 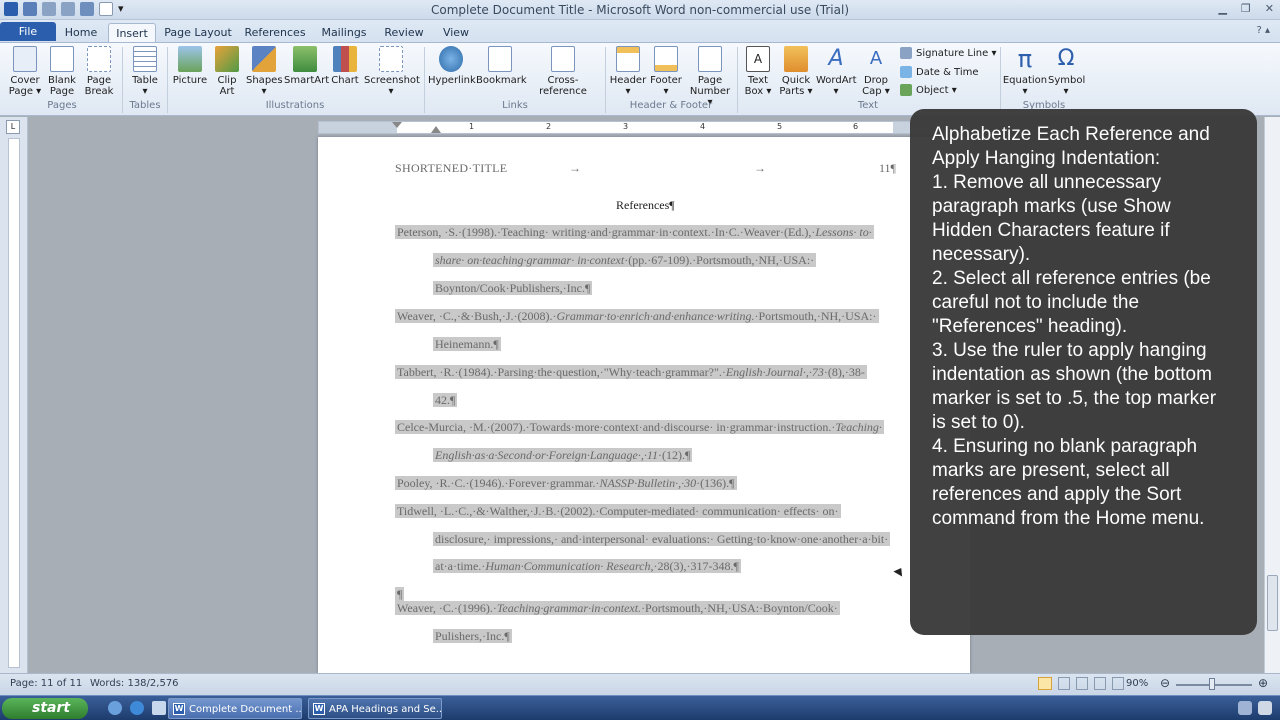 What do you see at coordinates (640, 684) in the screenshot?
I see `status-bar: Page: 11 of 11 Words: 138/2,576 90% ⊖ ⊕` at bounding box center [640, 684].